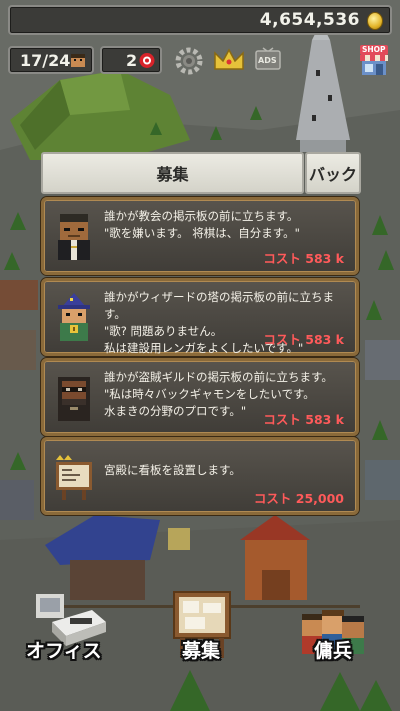  I want to click on villager-icon, so click(78, 60).